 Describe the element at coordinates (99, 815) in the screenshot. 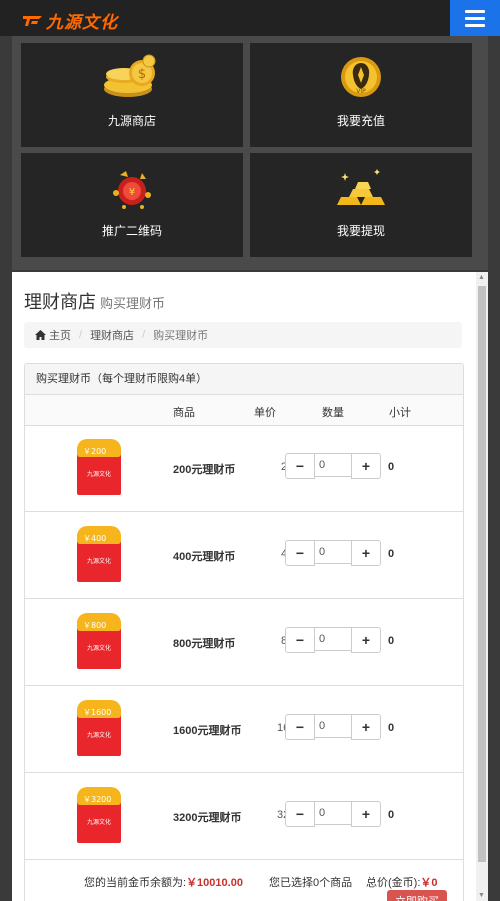

I see `red-envelope-icon: ￥3200 九源文化` at that location.